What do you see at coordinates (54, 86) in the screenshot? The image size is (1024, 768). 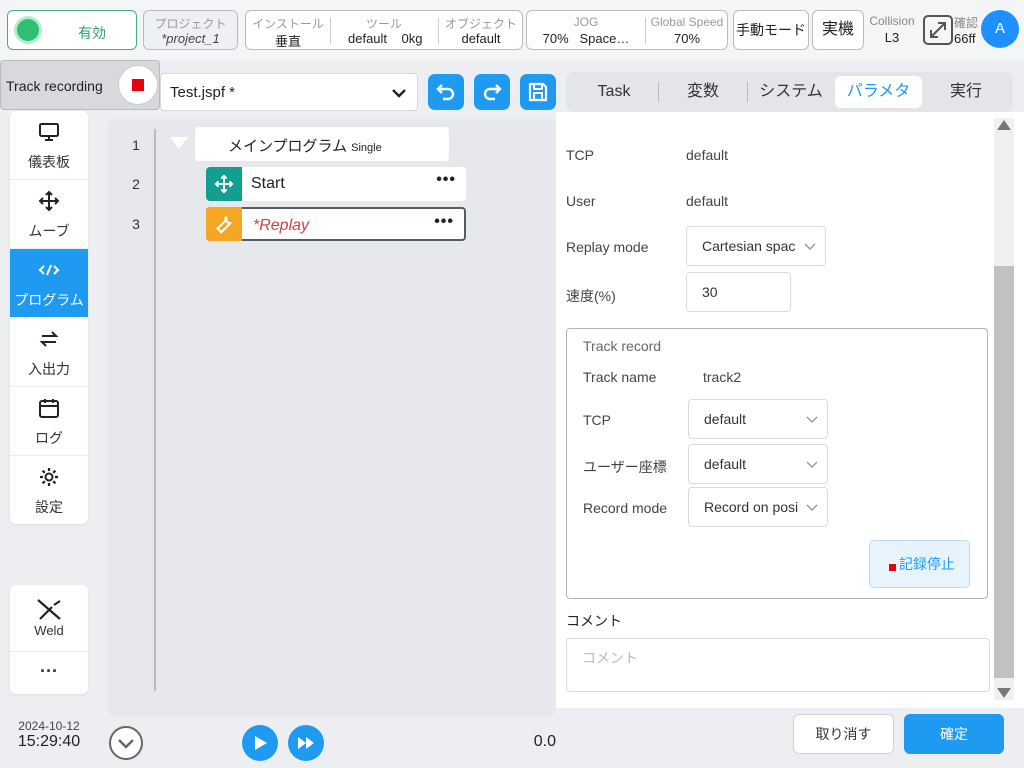 I see `track-recording-label: Track recording` at bounding box center [54, 86].